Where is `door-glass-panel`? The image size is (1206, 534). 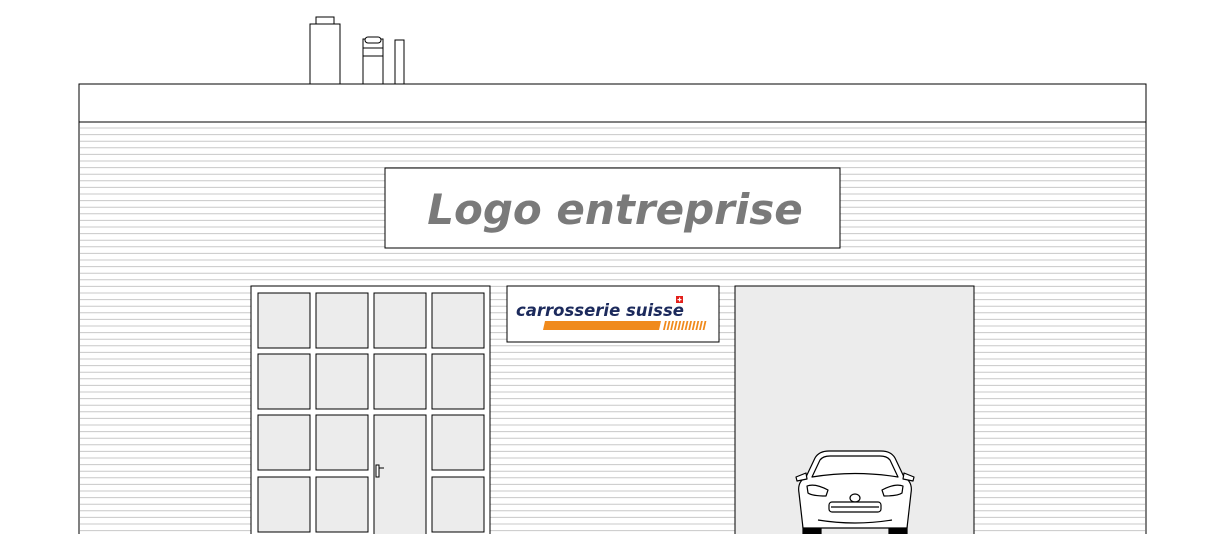
door-glass-panel is located at coordinates (400, 474).